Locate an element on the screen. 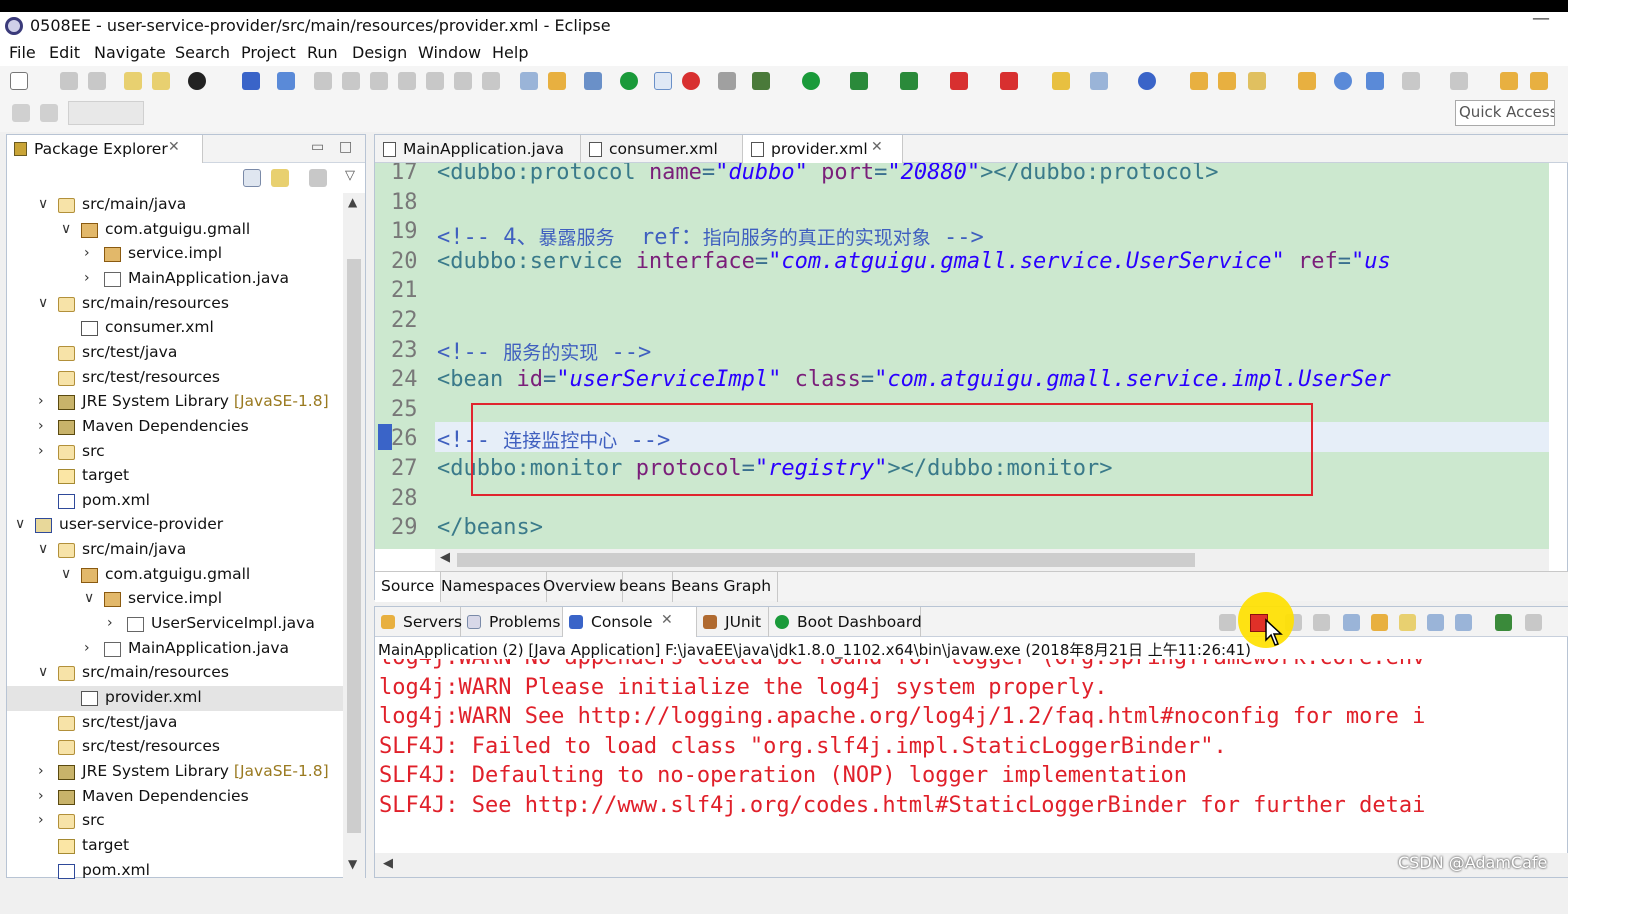  open-console-icon is located at coordinates (1503, 622).